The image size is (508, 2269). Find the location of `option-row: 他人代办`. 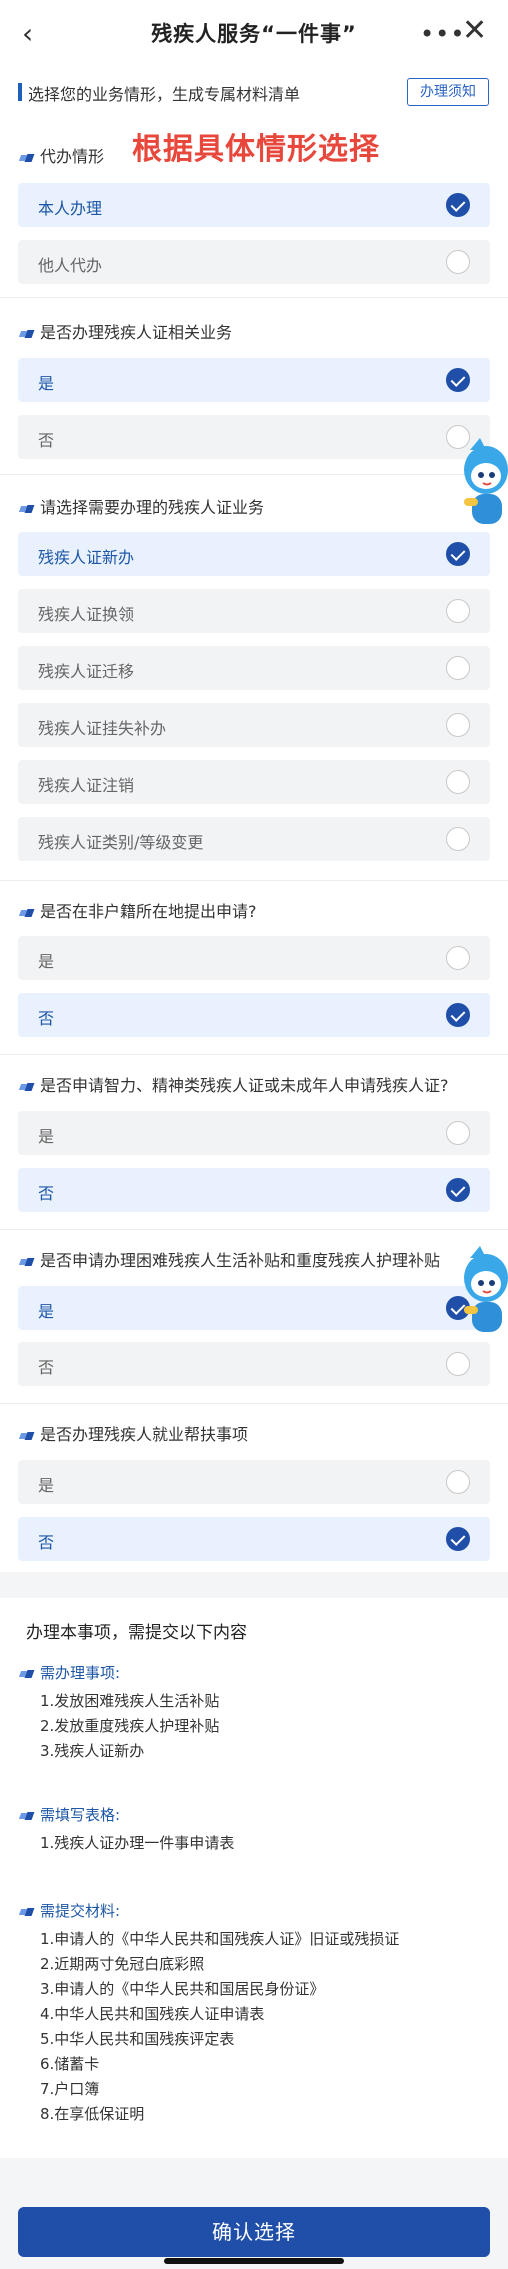

option-row: 他人代办 is located at coordinates (254, 262).